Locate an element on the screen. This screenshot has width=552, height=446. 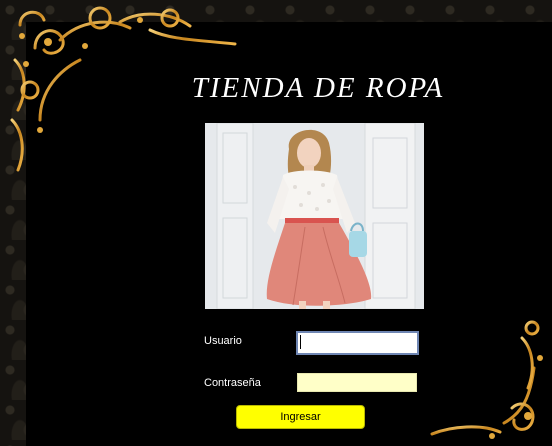
store-title: TIENDA DE ROPA is located at coordinates (318, 88).